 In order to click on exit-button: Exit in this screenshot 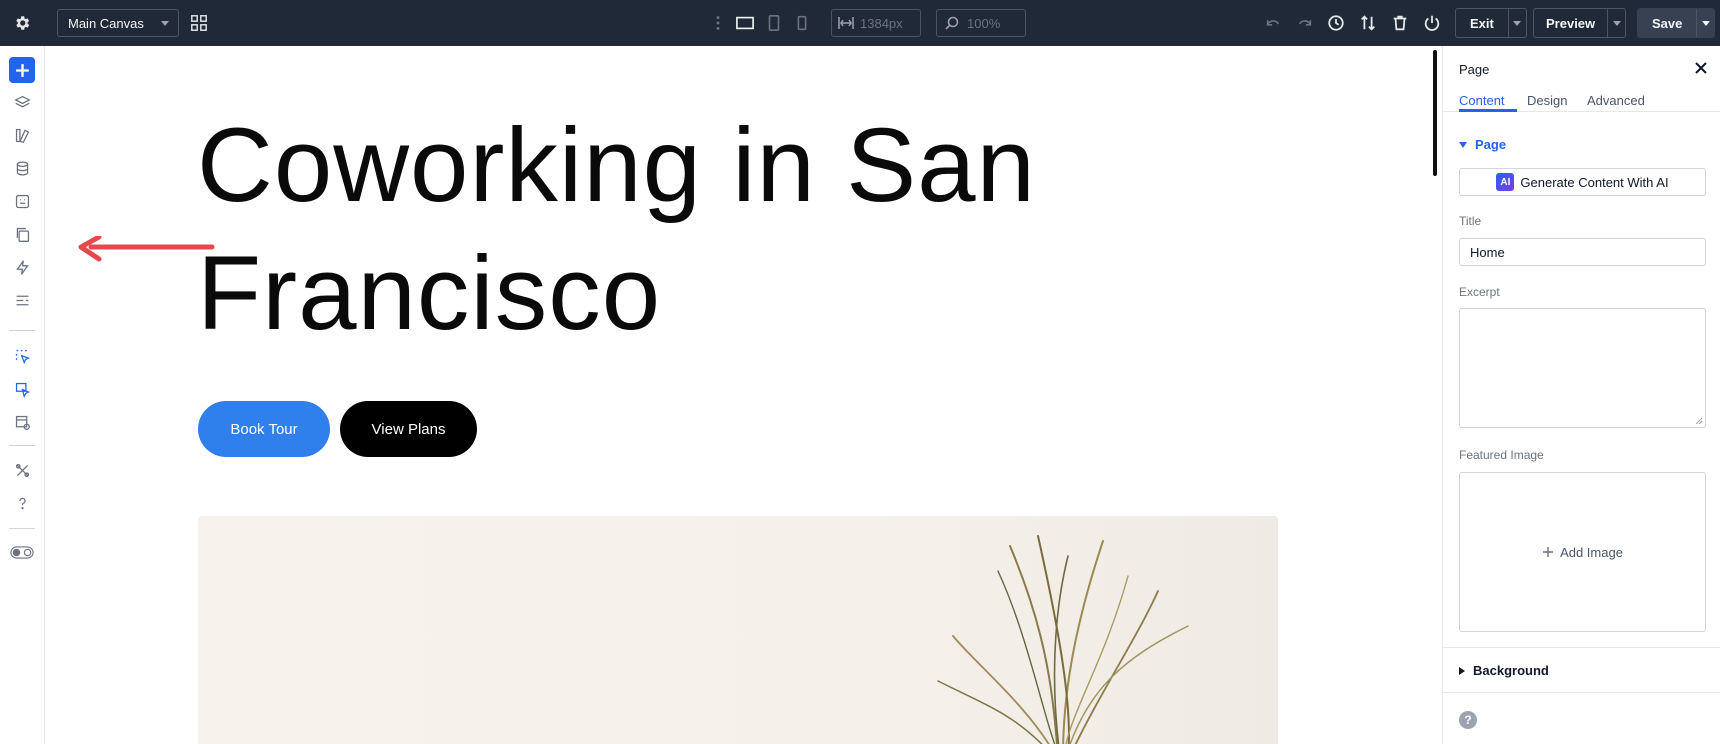, I will do `click(1491, 23)`.